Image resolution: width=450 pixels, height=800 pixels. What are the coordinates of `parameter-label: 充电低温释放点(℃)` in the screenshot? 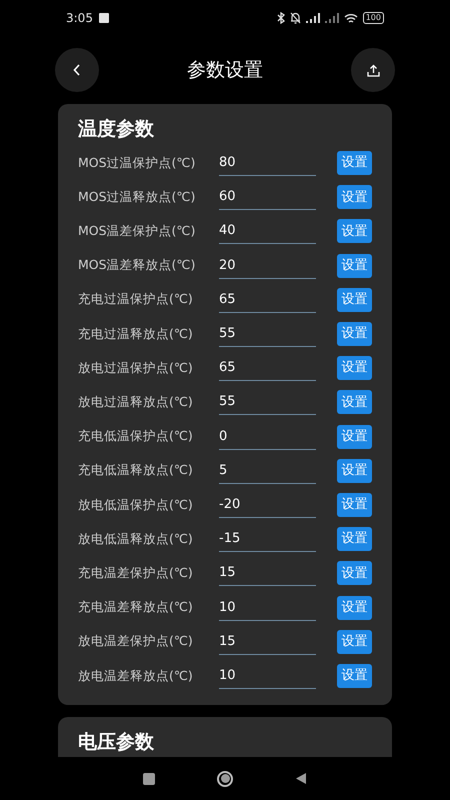 It's located at (136, 470).